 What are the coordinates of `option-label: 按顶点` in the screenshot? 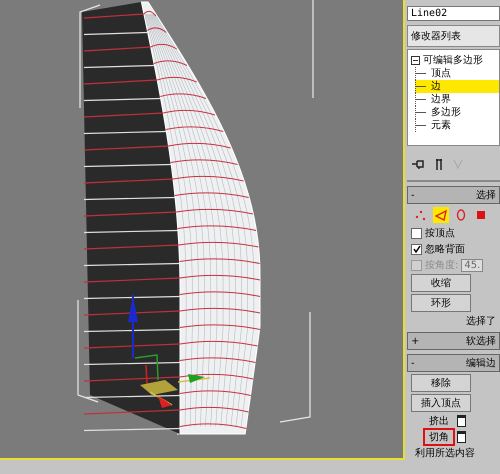 It's located at (440, 233).